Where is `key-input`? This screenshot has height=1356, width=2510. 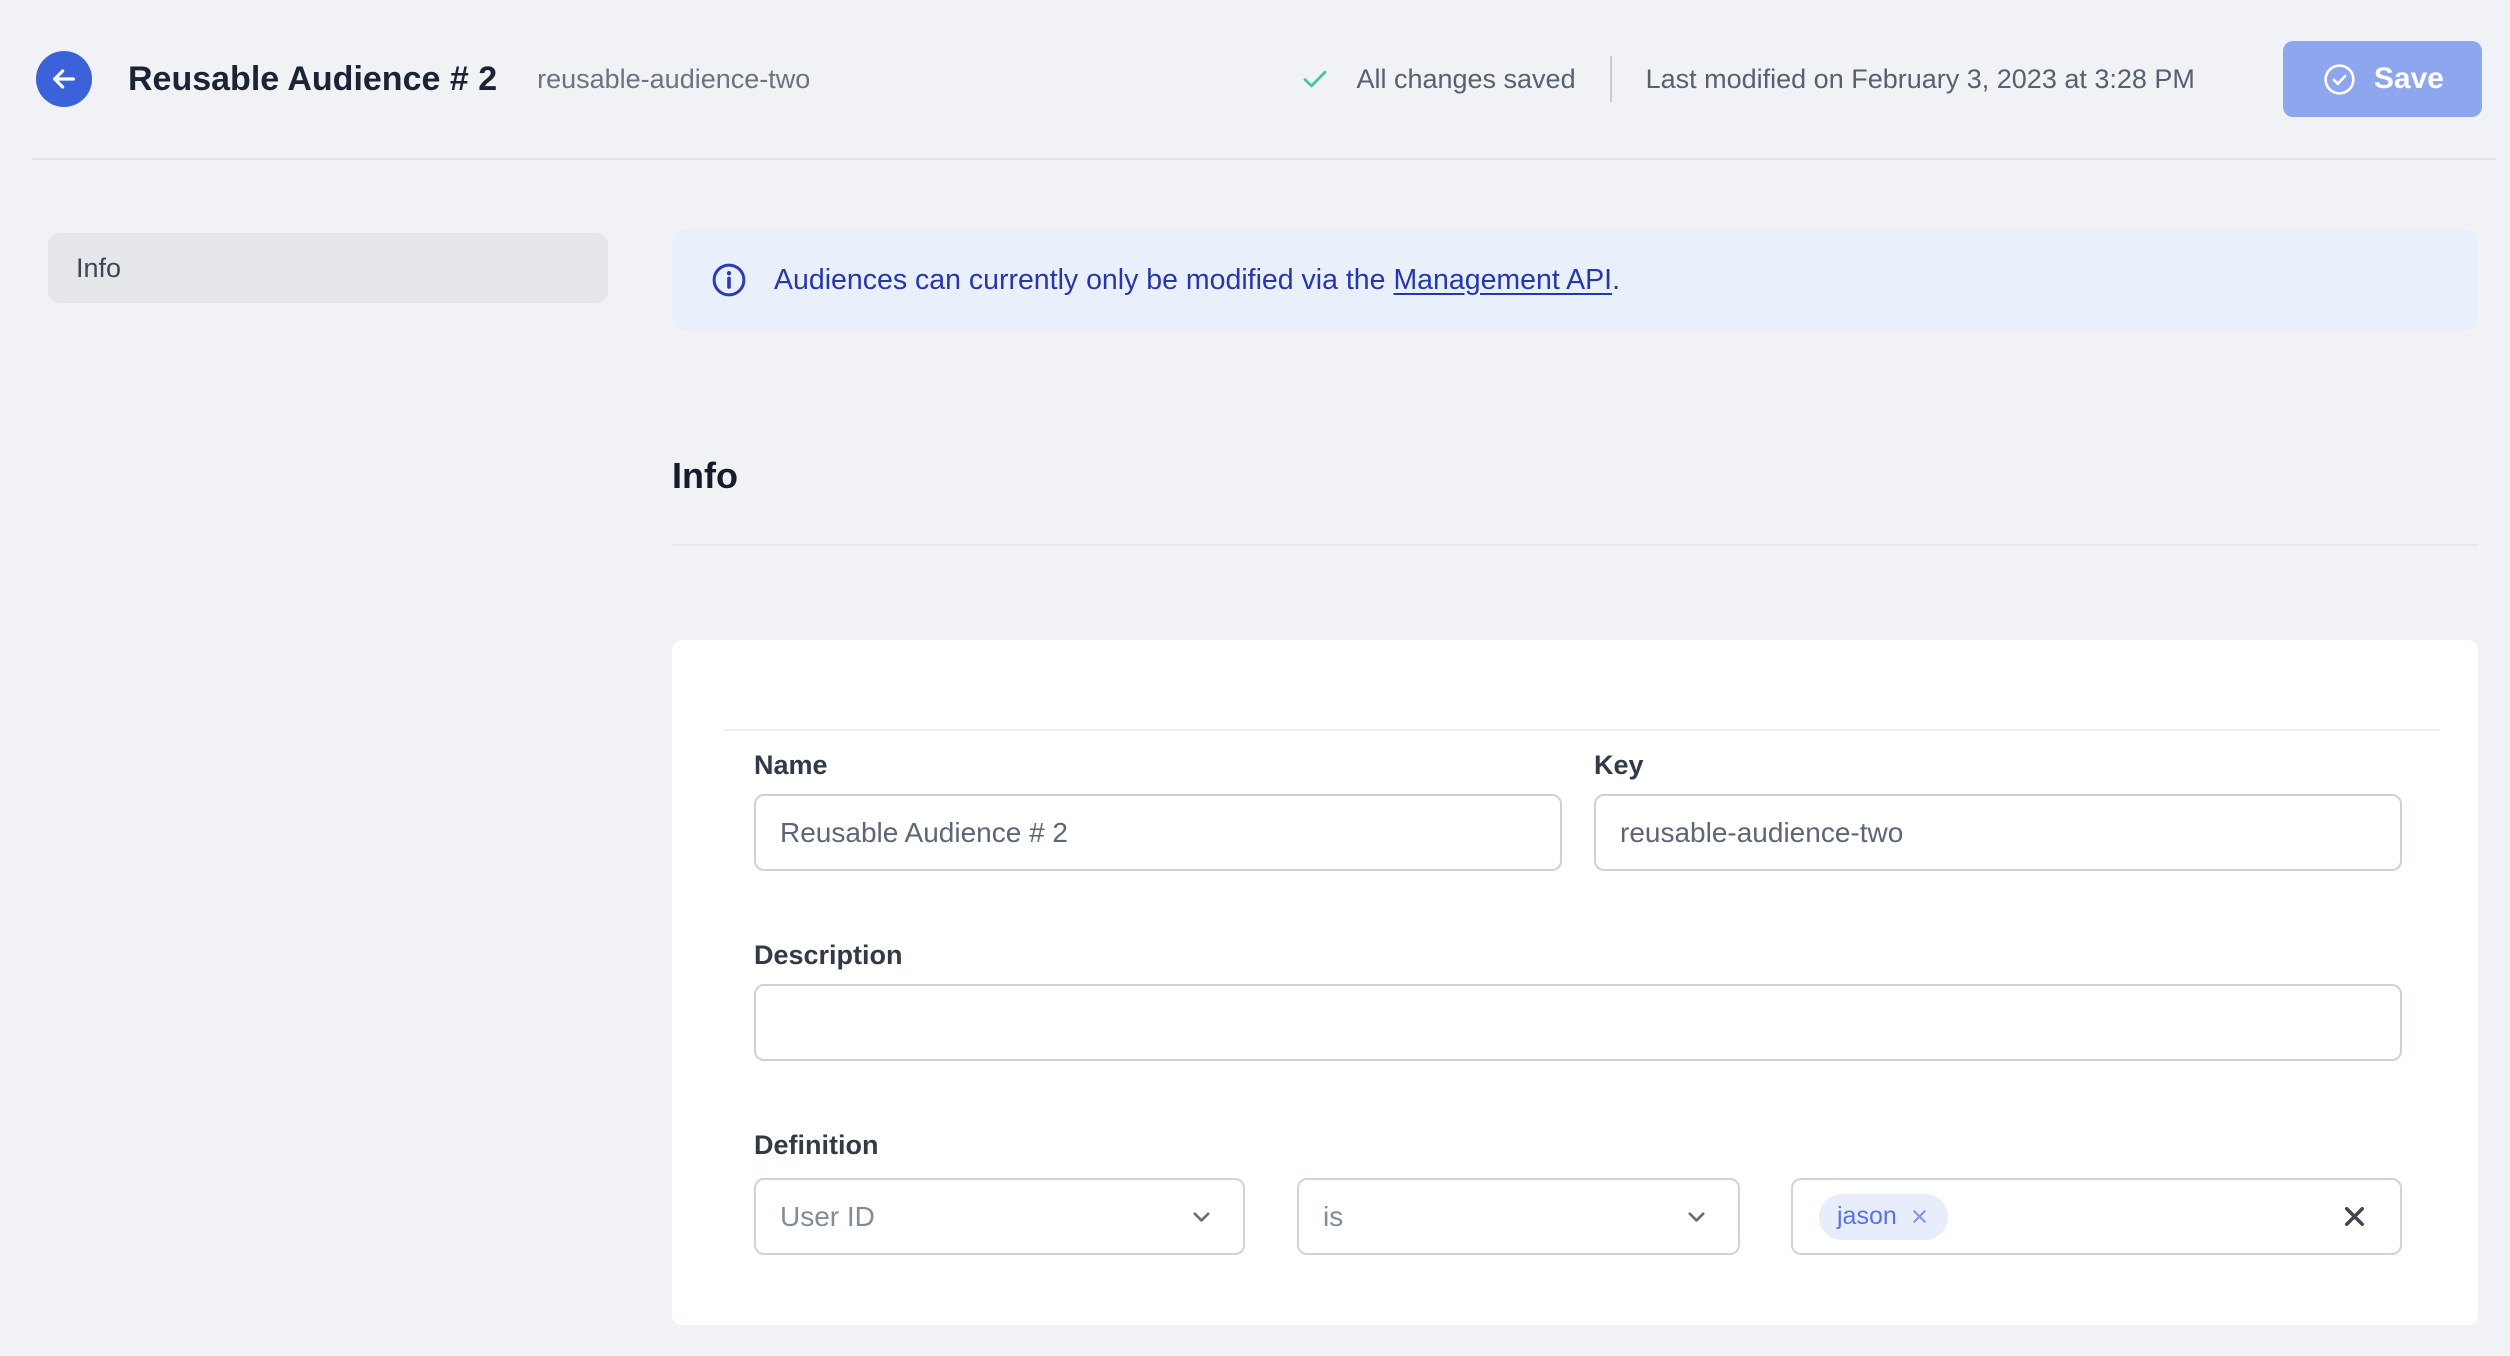
key-input is located at coordinates (1998, 832).